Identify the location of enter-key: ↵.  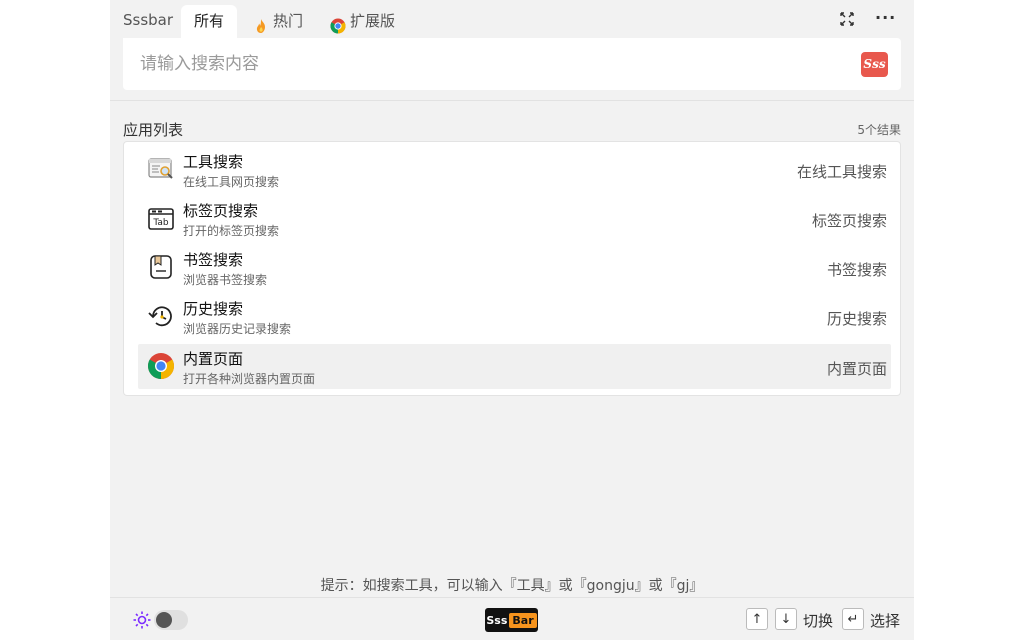
(853, 619).